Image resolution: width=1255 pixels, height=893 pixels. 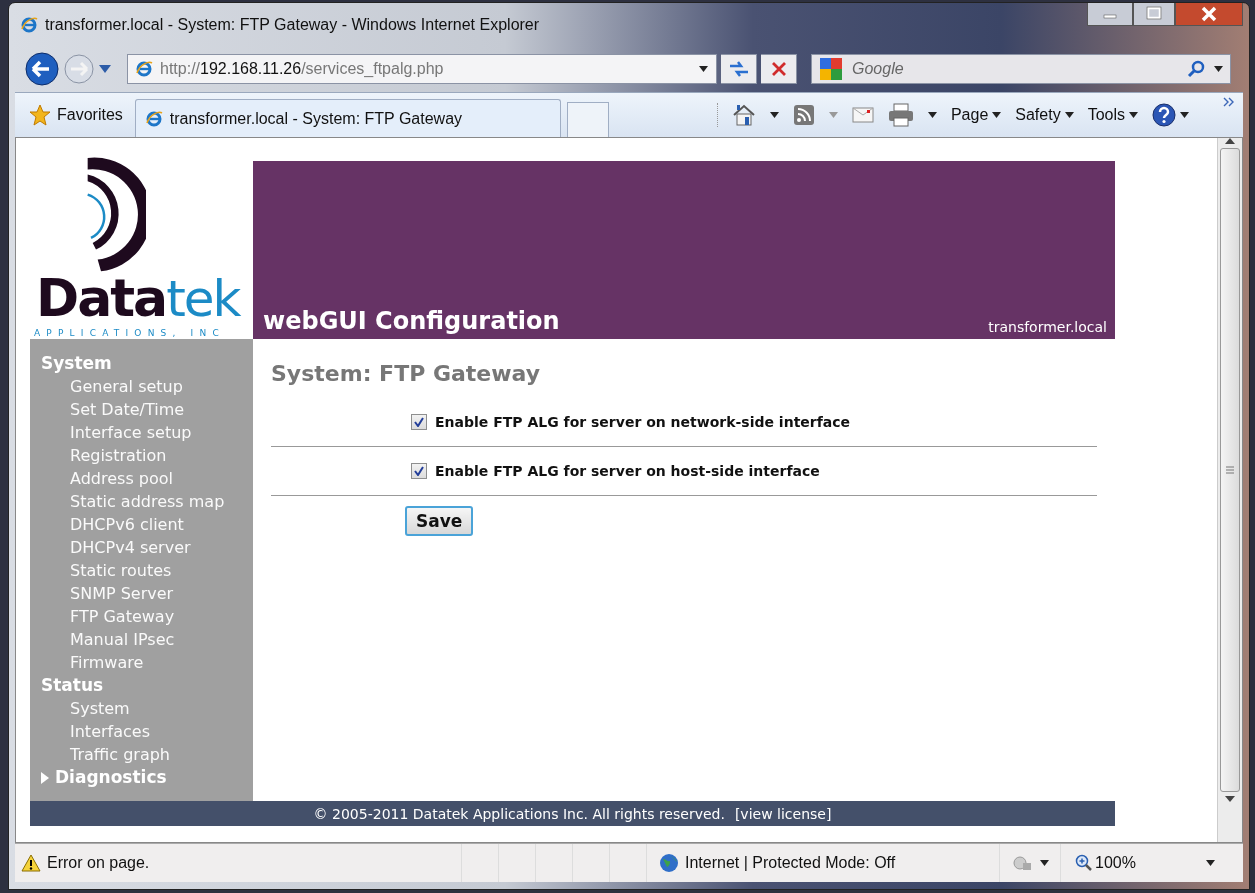 I want to click on home-icon, so click(x=743, y=115).